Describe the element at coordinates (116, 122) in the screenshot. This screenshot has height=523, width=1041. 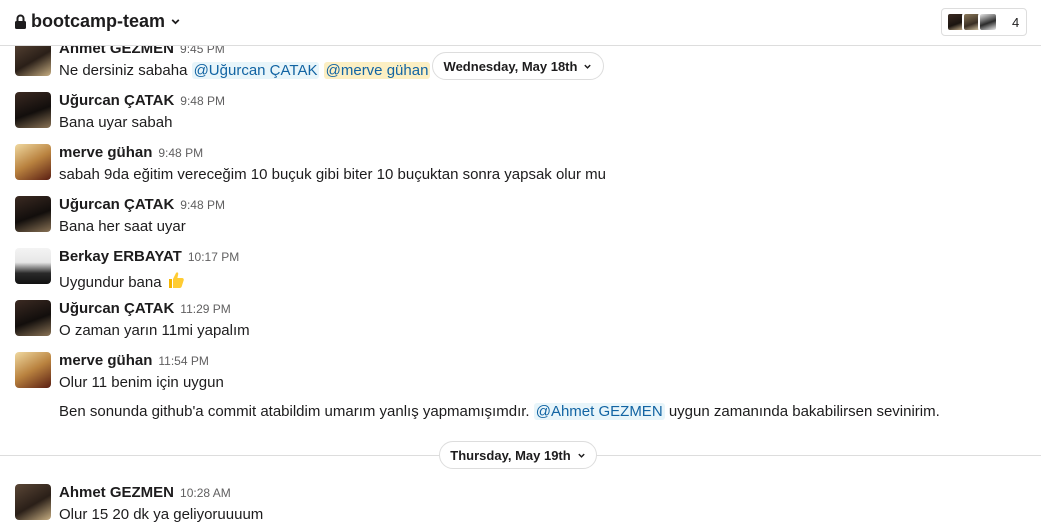
I see `message-text: Bana uyar sabah` at that location.